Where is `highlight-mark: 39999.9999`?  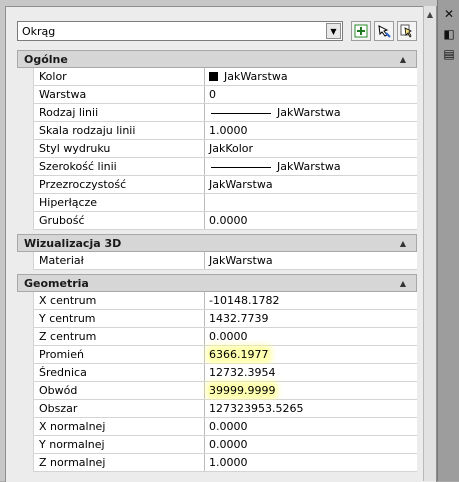 highlight-mark: 39999.9999 is located at coordinates (242, 390).